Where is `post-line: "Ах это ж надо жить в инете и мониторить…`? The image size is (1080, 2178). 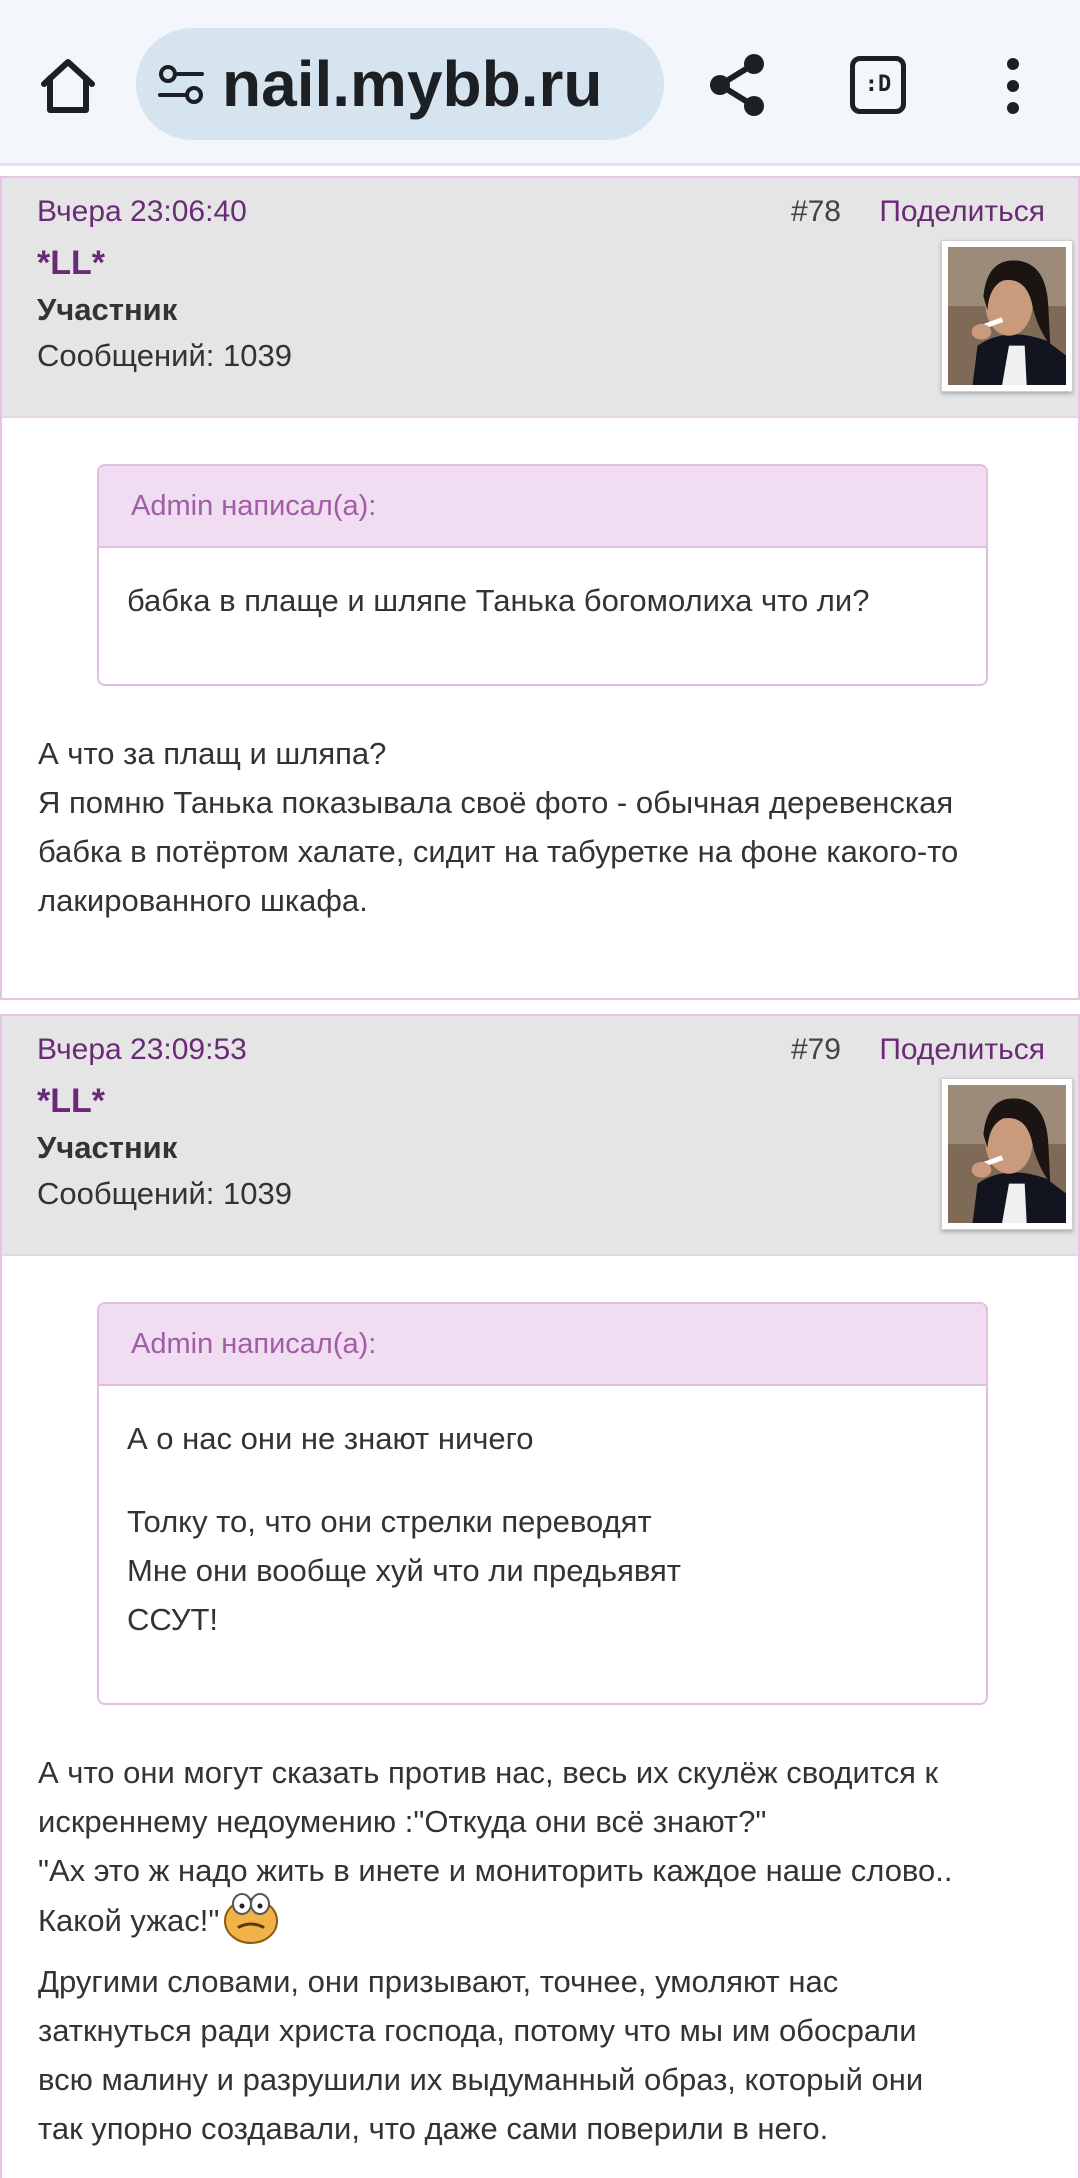
post-line: "Ах это ж надо жить в инете и мониторить… is located at coordinates (495, 1870).